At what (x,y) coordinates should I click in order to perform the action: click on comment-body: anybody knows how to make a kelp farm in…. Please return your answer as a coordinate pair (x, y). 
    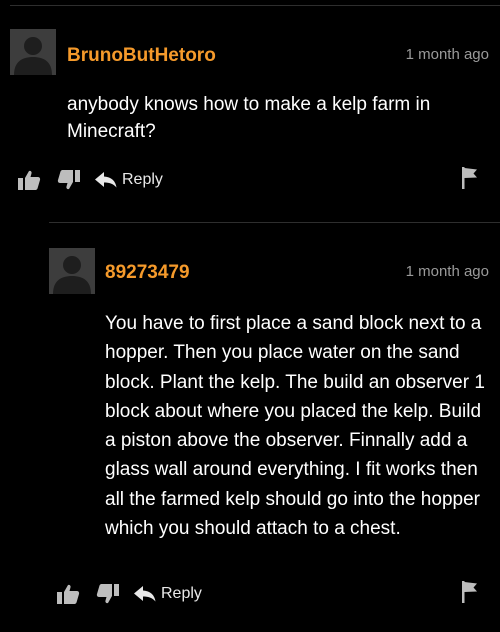
    Looking at the image, I should click on (249, 118).